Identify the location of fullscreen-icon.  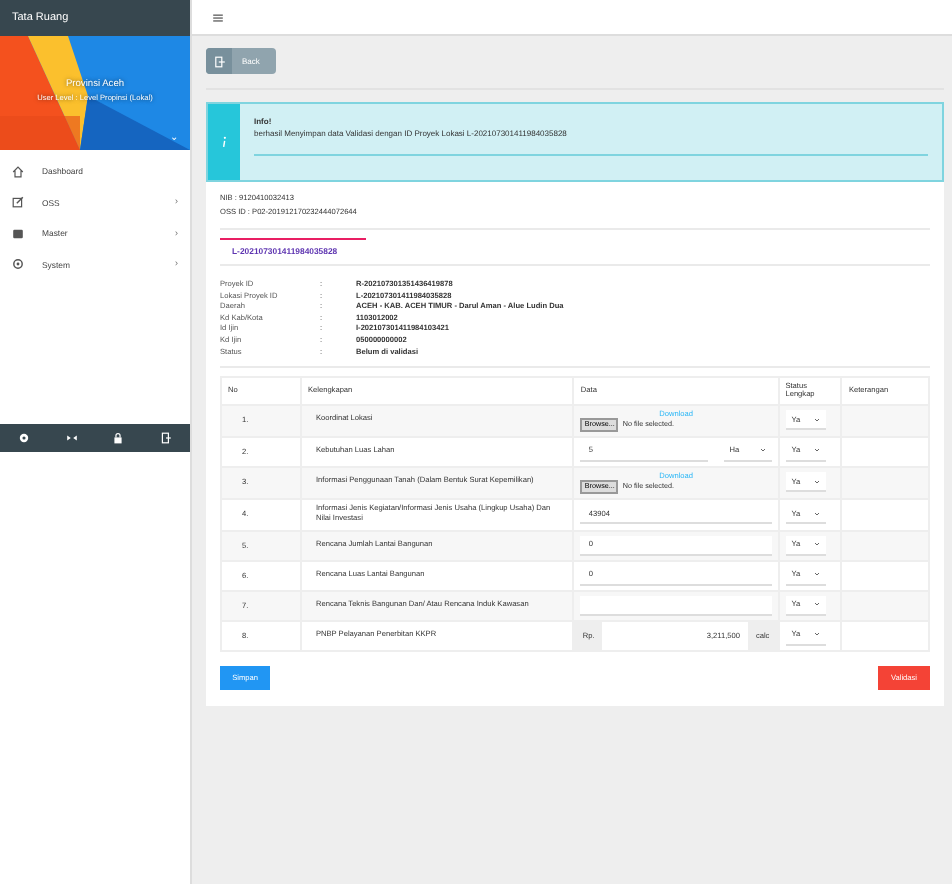
(71, 438).